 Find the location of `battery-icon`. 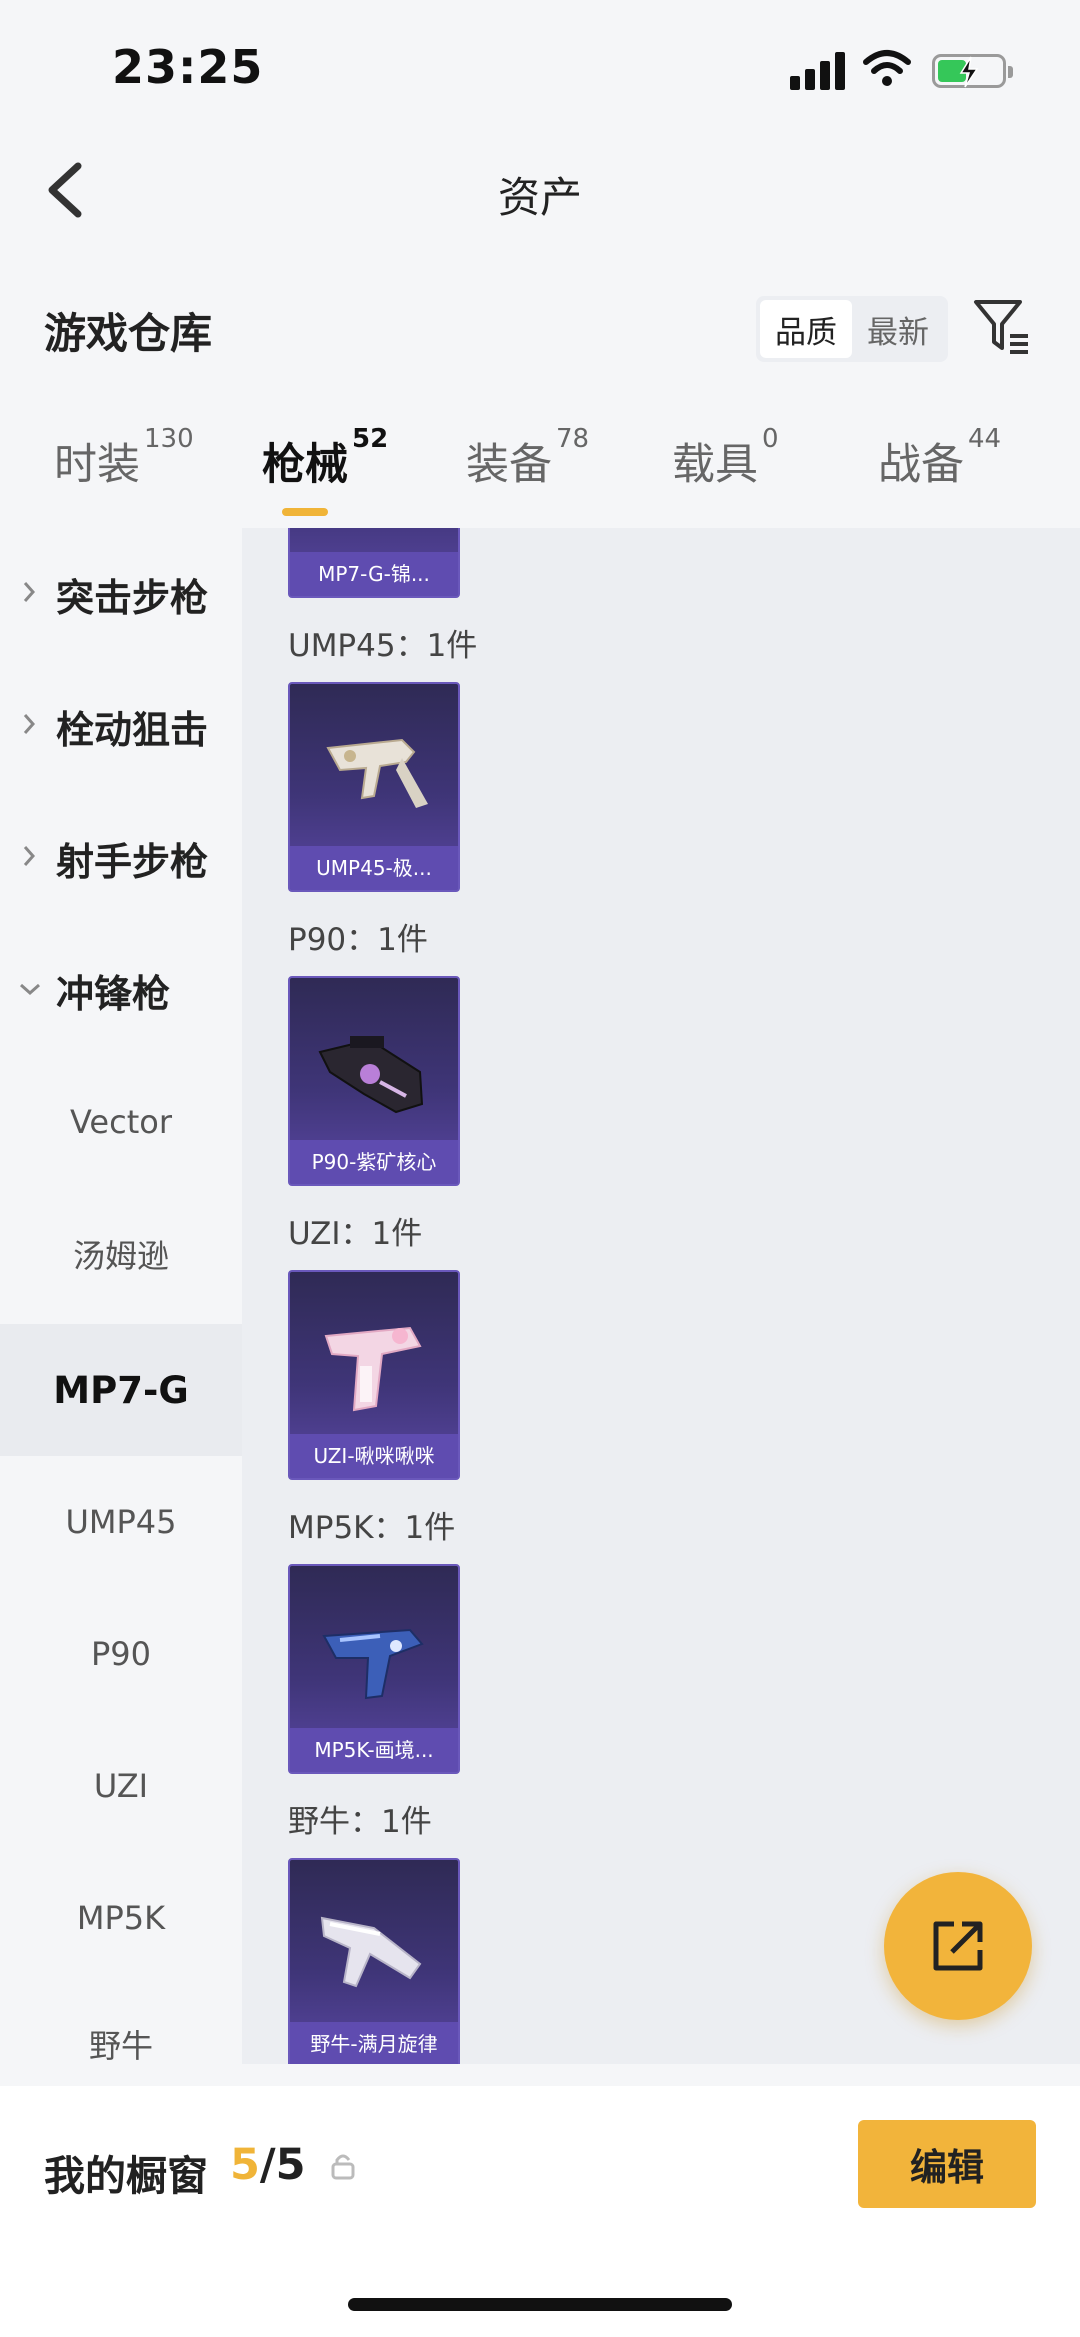

battery-icon is located at coordinates (972, 71).